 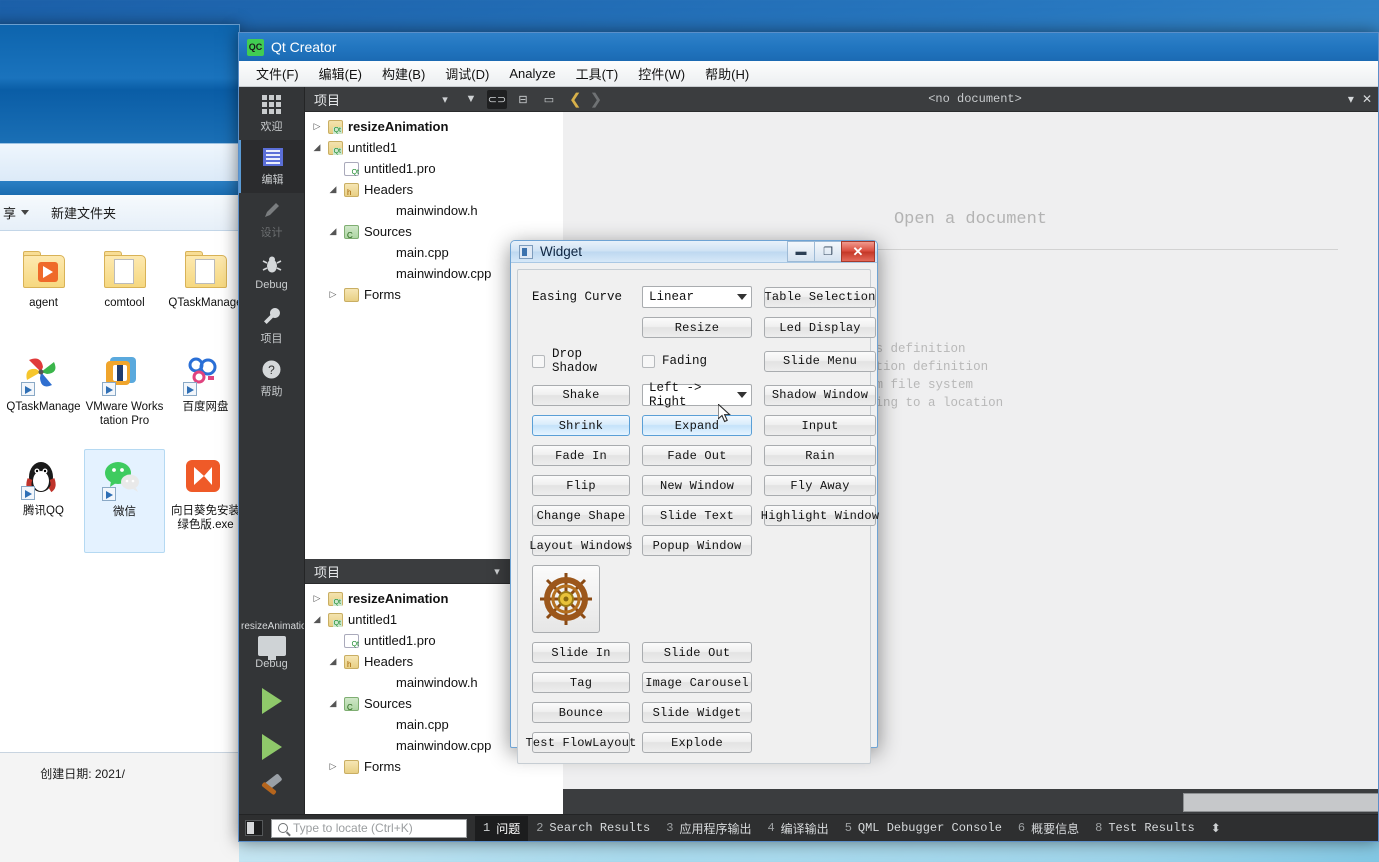 I want to click on menu-item-7: 帮助(H), so click(x=727, y=73).